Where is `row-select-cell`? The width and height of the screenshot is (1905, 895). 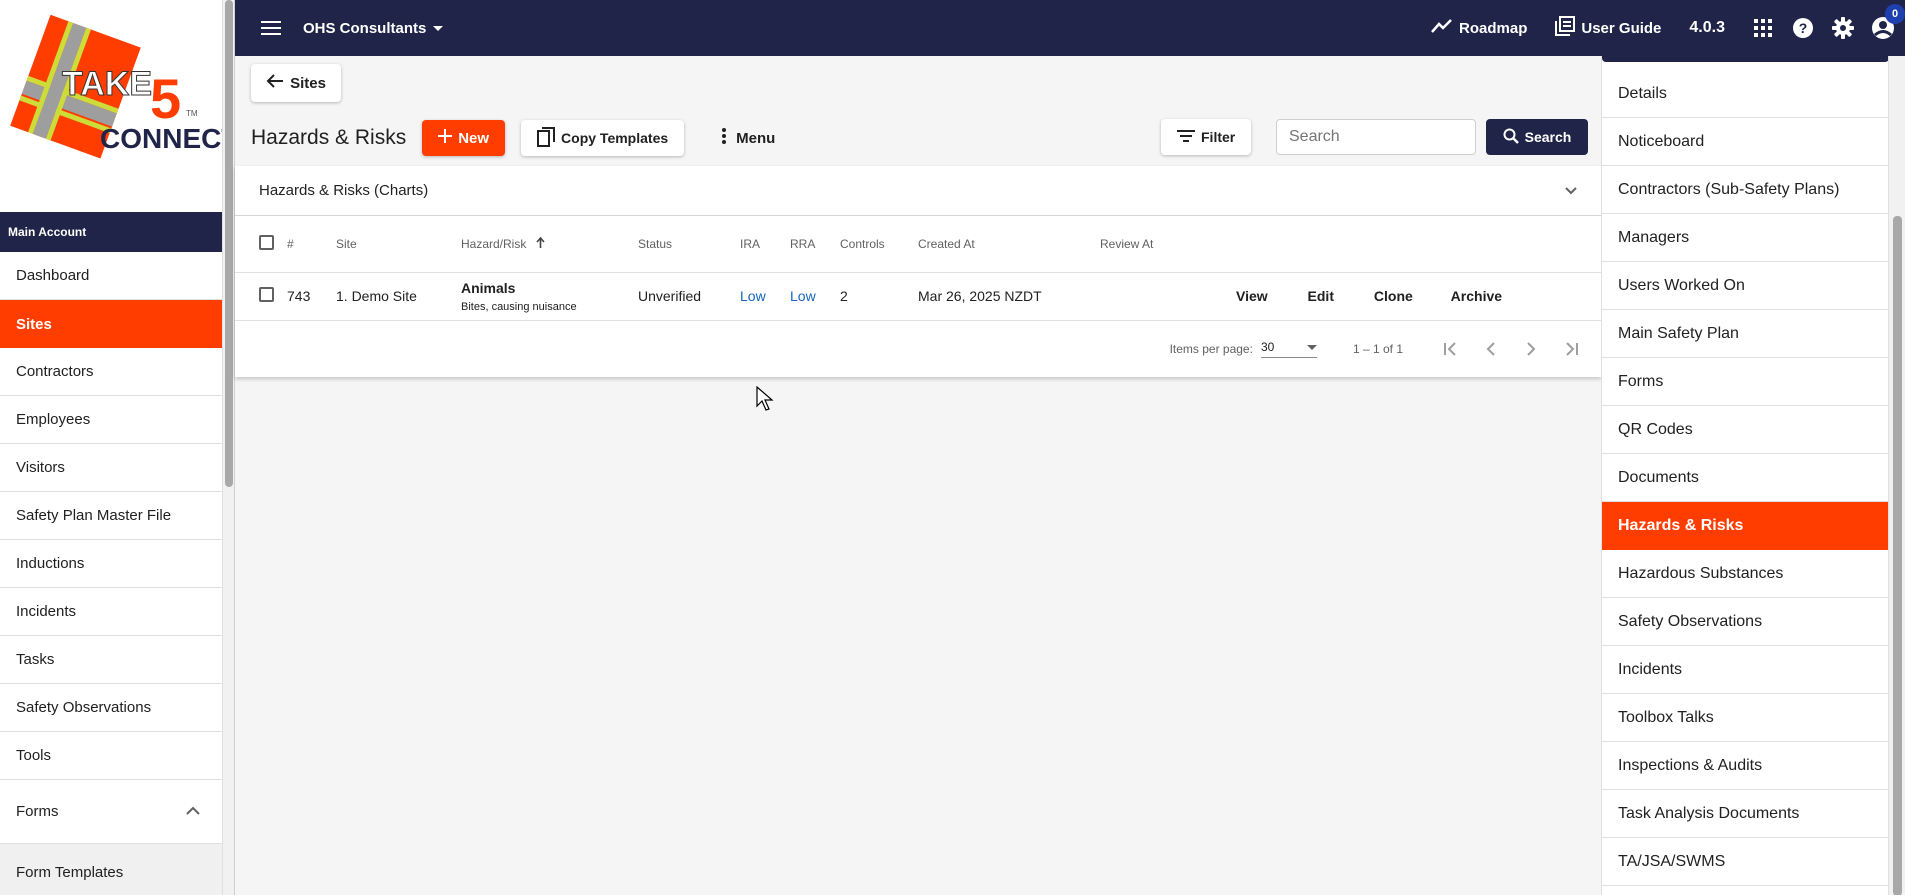 row-select-cell is located at coordinates (261, 296).